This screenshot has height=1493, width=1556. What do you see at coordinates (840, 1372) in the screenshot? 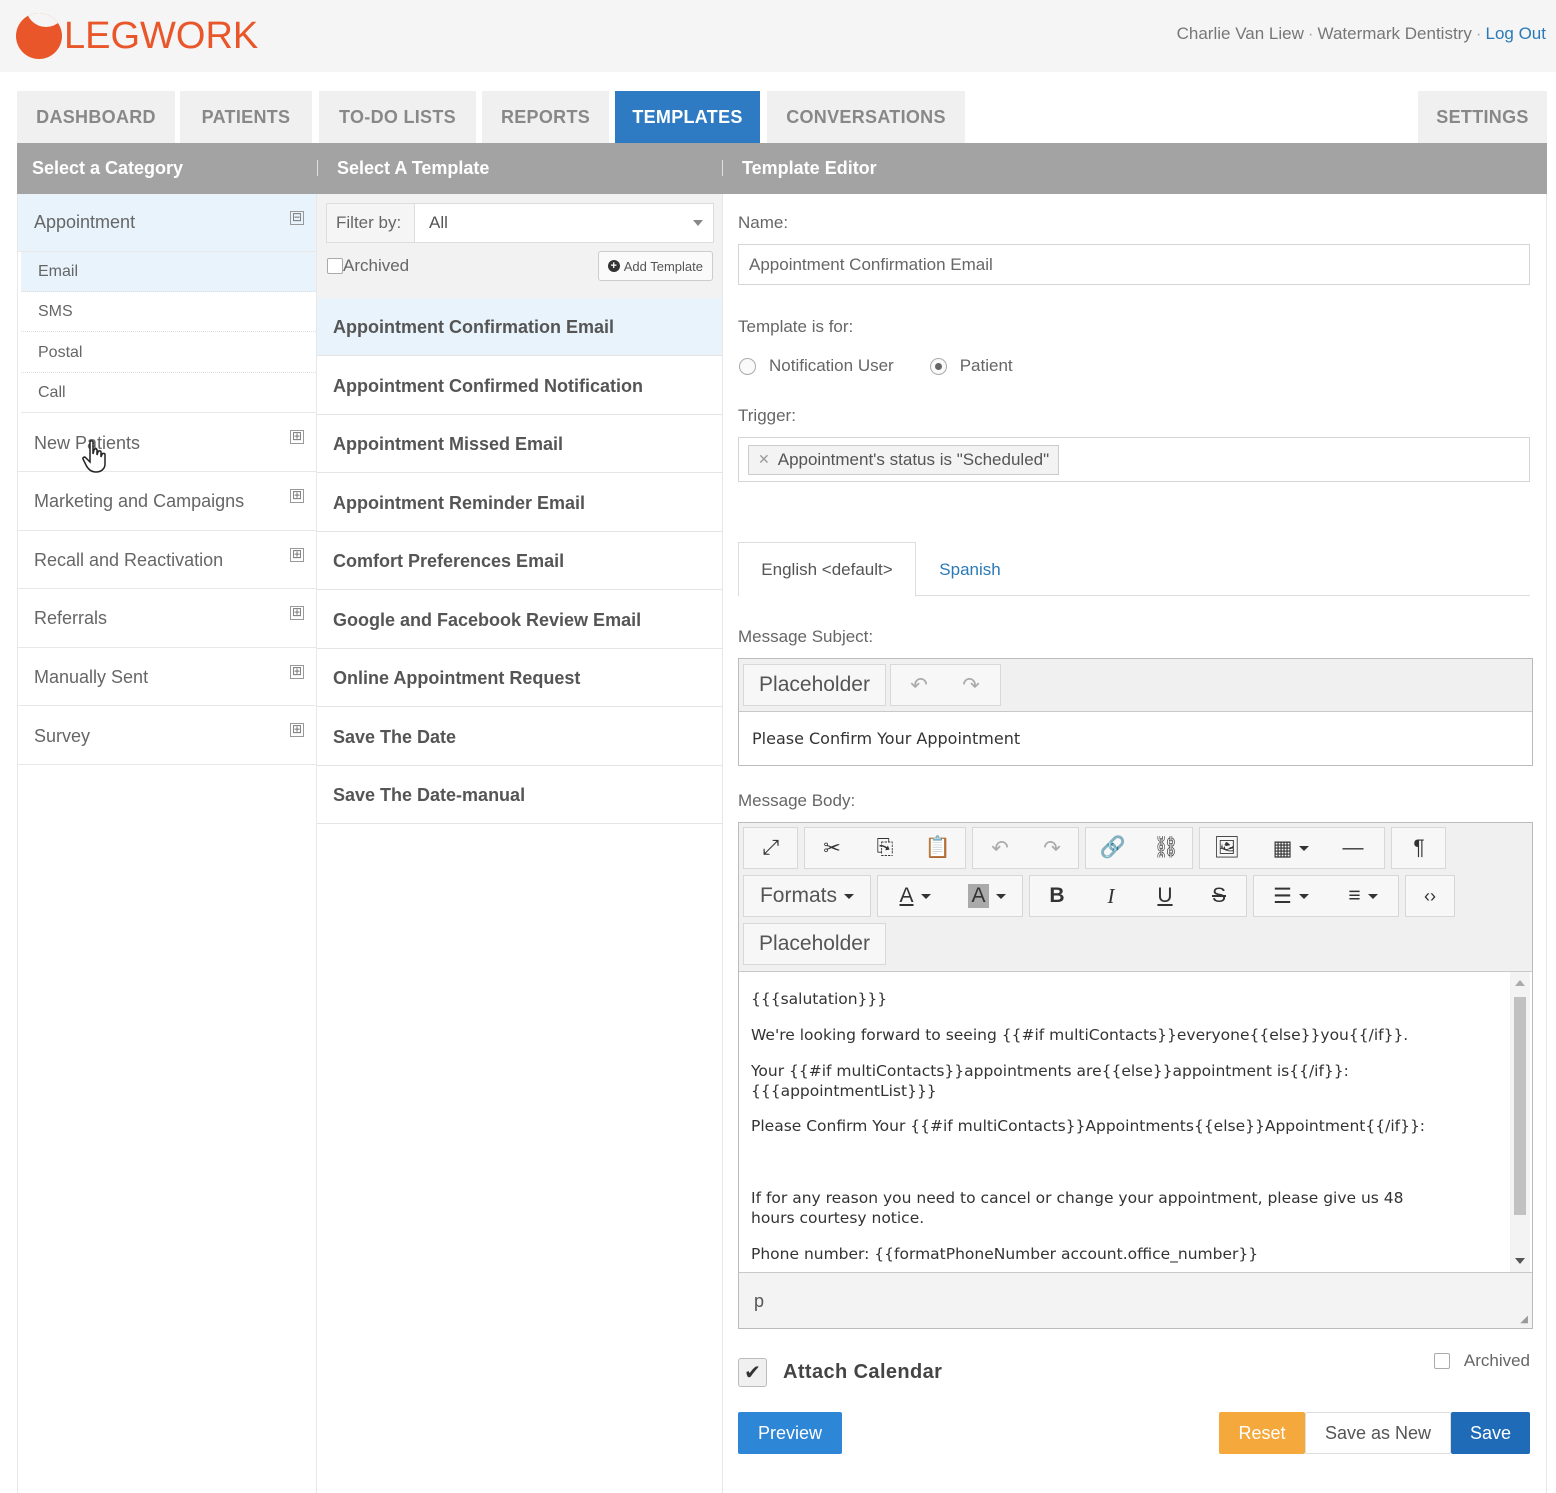
I see `attach-calendar-option: ✔ Attach Calendar` at bounding box center [840, 1372].